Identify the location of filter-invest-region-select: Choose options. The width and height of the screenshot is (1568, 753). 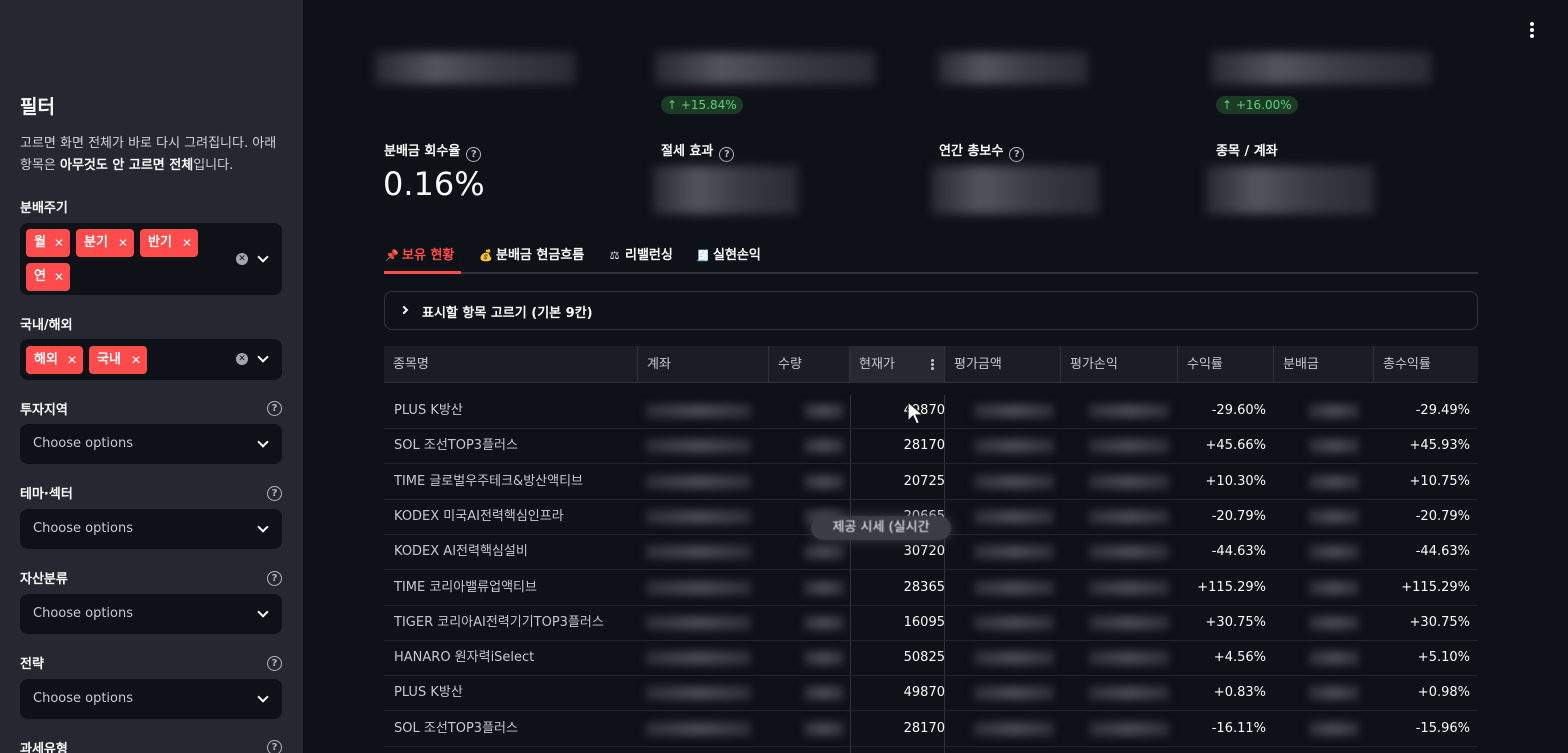
(151, 444).